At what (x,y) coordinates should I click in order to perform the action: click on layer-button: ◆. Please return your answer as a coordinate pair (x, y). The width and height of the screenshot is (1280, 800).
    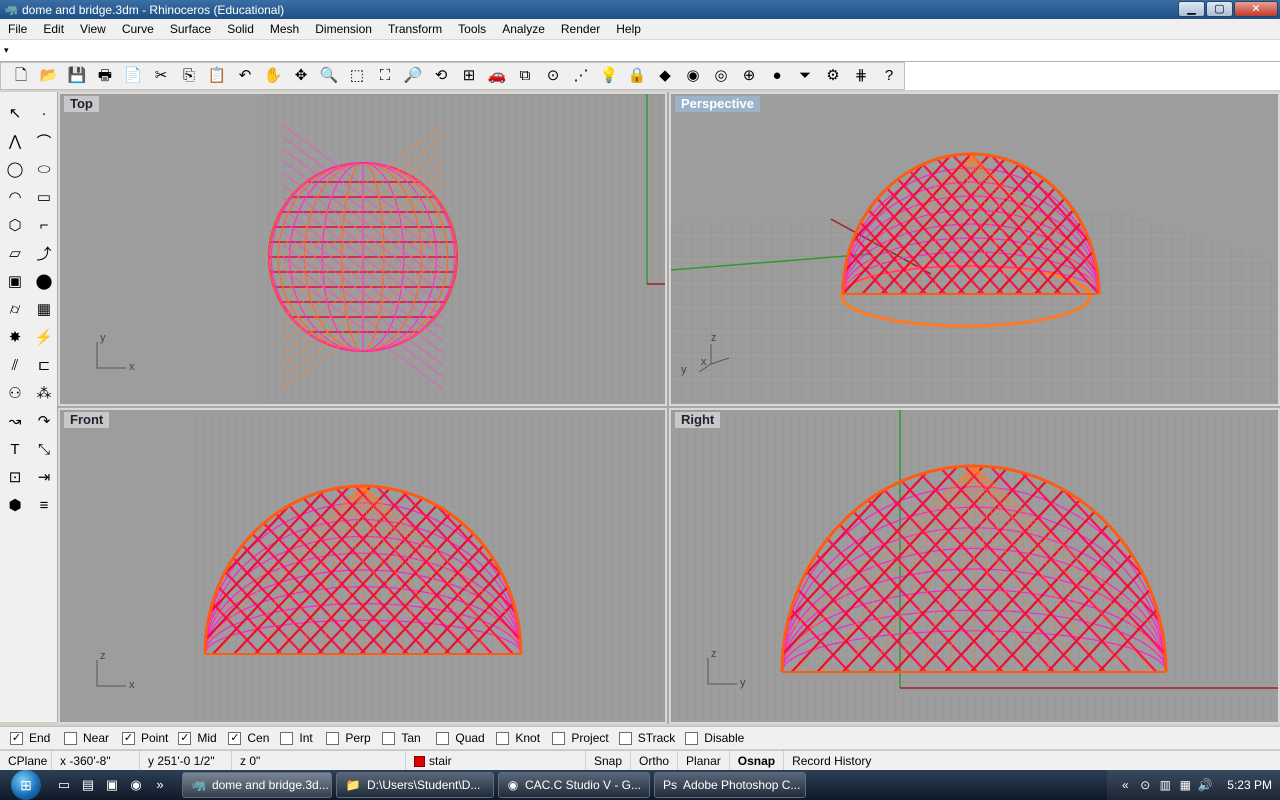
    Looking at the image, I should click on (665, 76).